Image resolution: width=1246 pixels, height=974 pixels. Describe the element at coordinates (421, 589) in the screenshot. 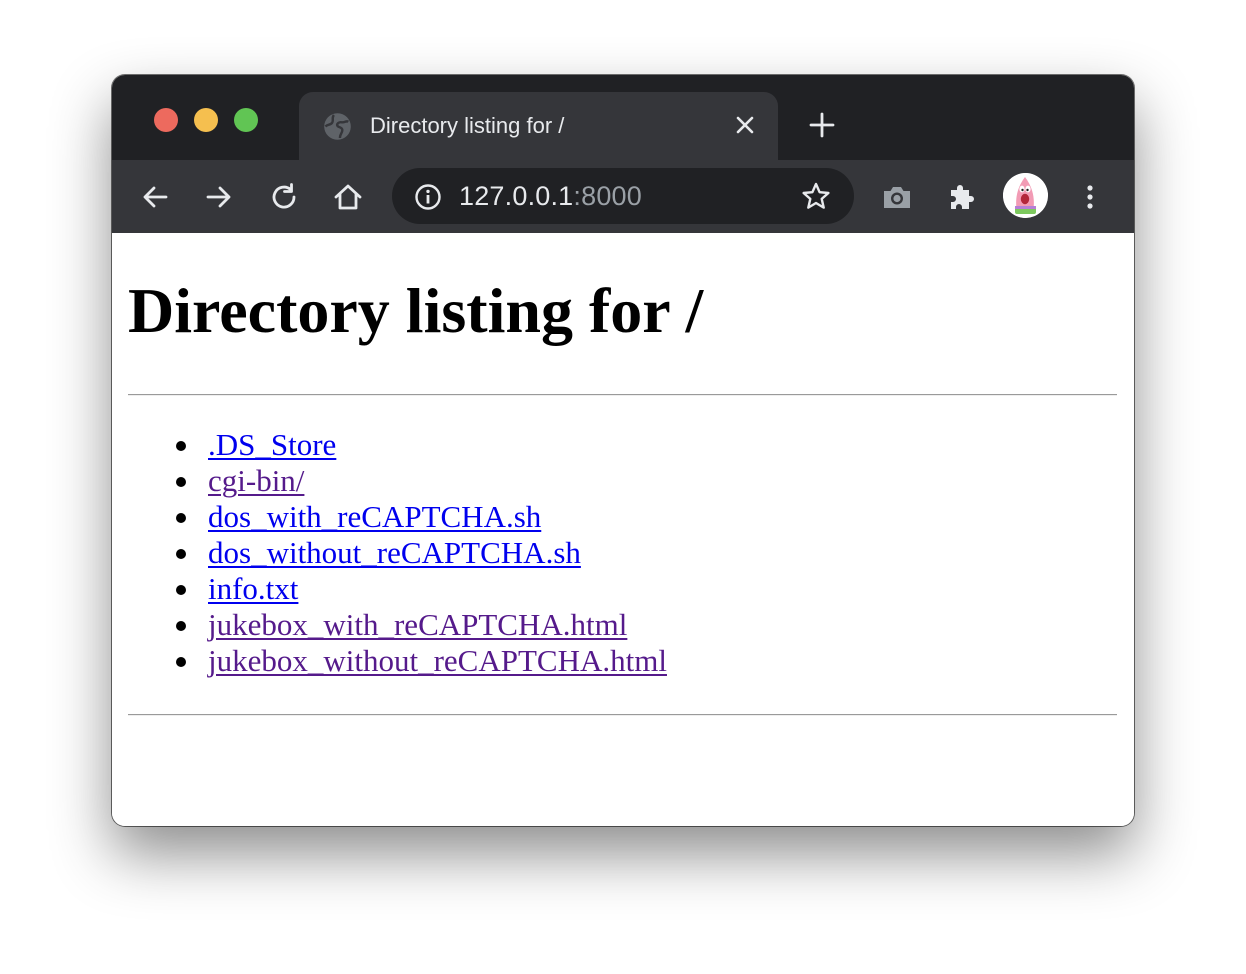

I see `list-item: info.txt` at that location.